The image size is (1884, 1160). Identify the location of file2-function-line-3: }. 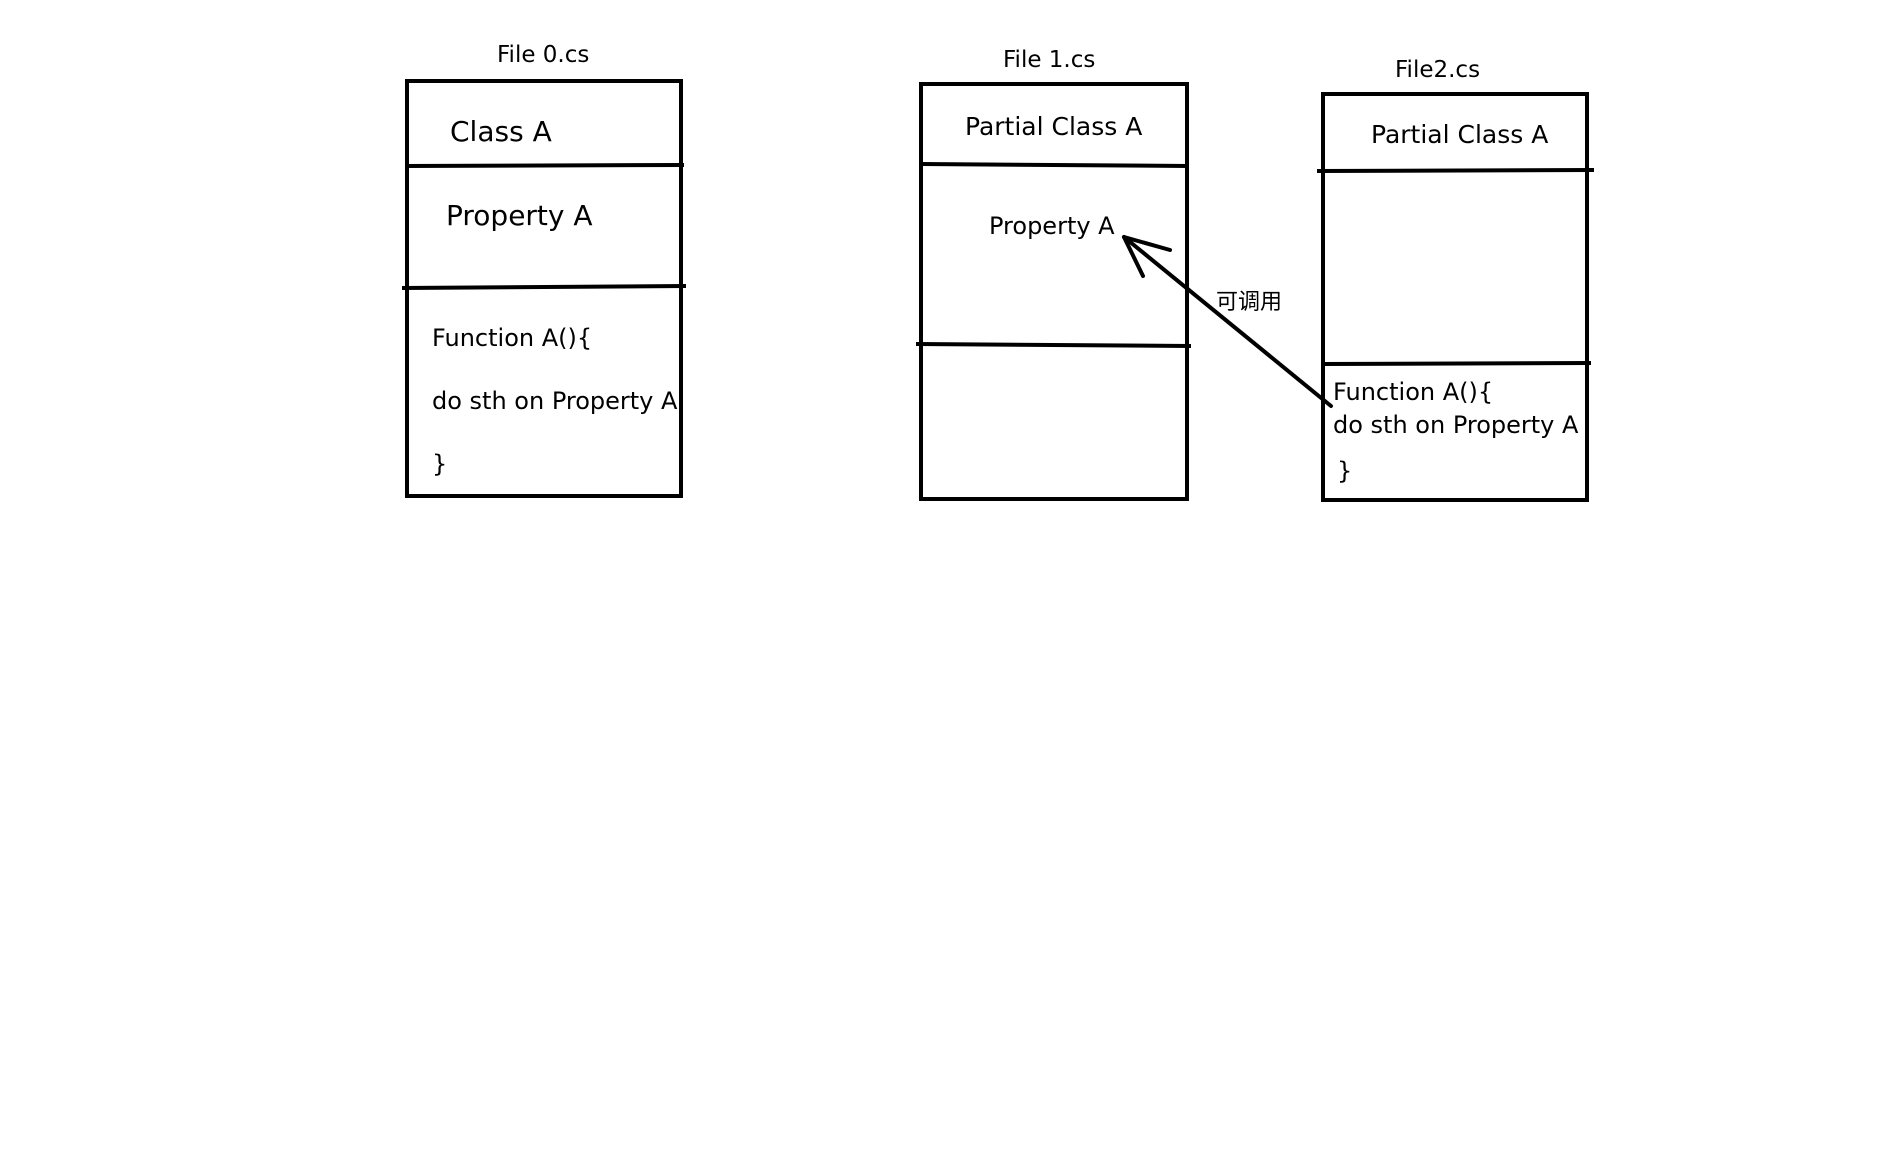
(1345, 471).